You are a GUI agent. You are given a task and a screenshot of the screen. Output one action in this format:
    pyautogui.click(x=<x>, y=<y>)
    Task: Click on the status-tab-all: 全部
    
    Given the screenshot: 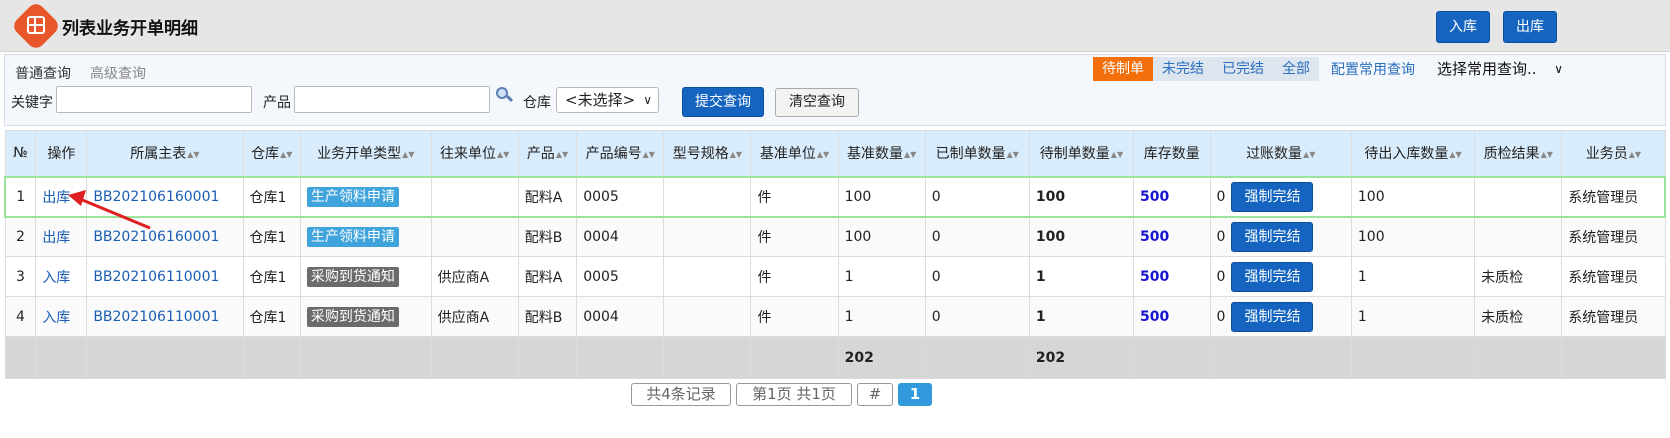 What is the action you would take?
    pyautogui.click(x=1296, y=69)
    